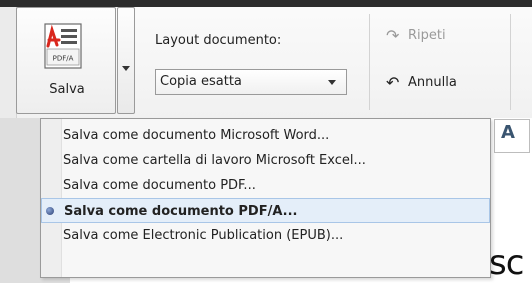 The image size is (532, 283). I want to click on undo-label: Annulla, so click(432, 82).